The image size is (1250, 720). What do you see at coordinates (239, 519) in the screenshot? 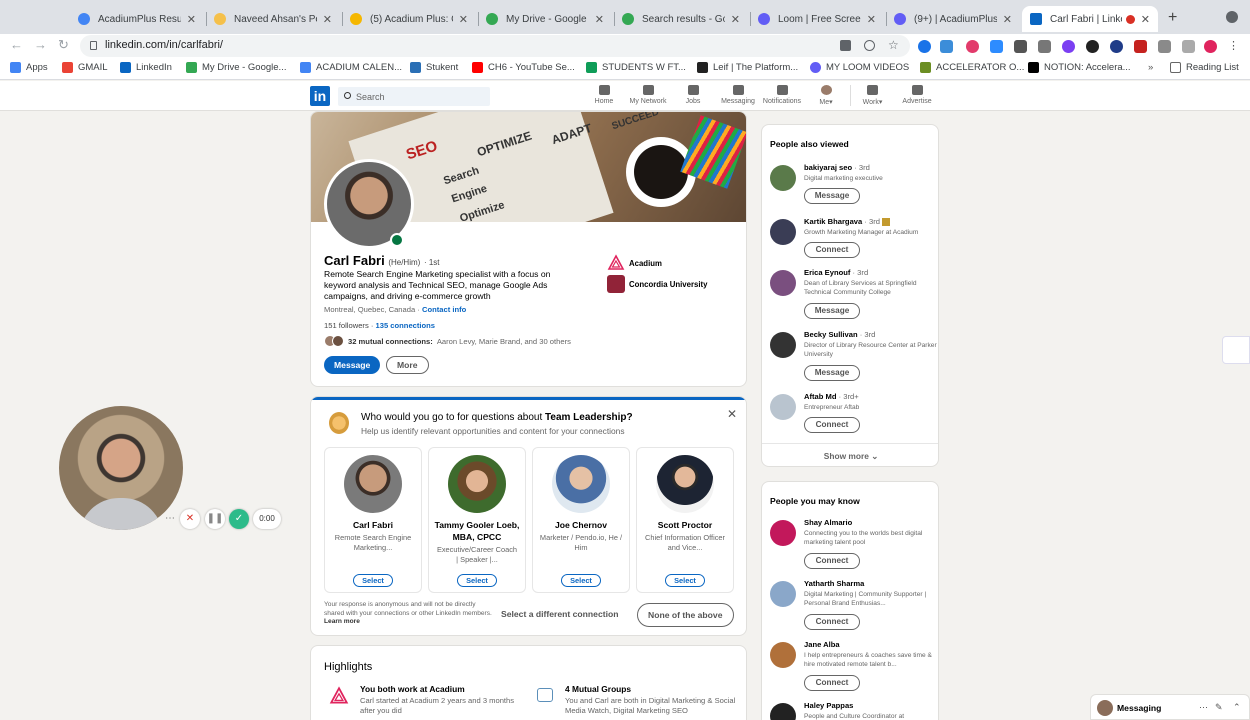
I see `finish-recording-icon: ✓` at bounding box center [239, 519].